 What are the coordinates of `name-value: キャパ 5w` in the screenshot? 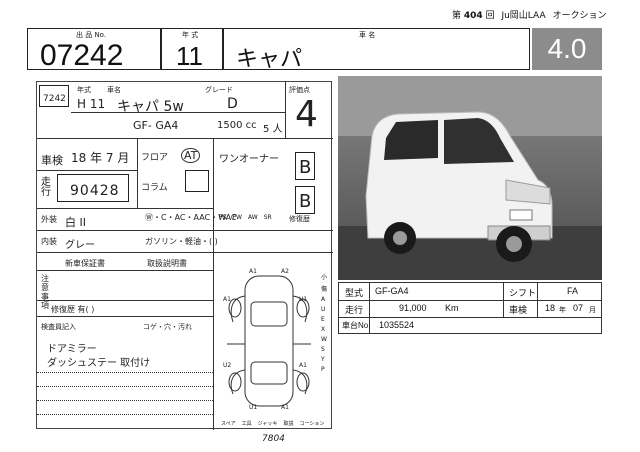 It's located at (150, 107).